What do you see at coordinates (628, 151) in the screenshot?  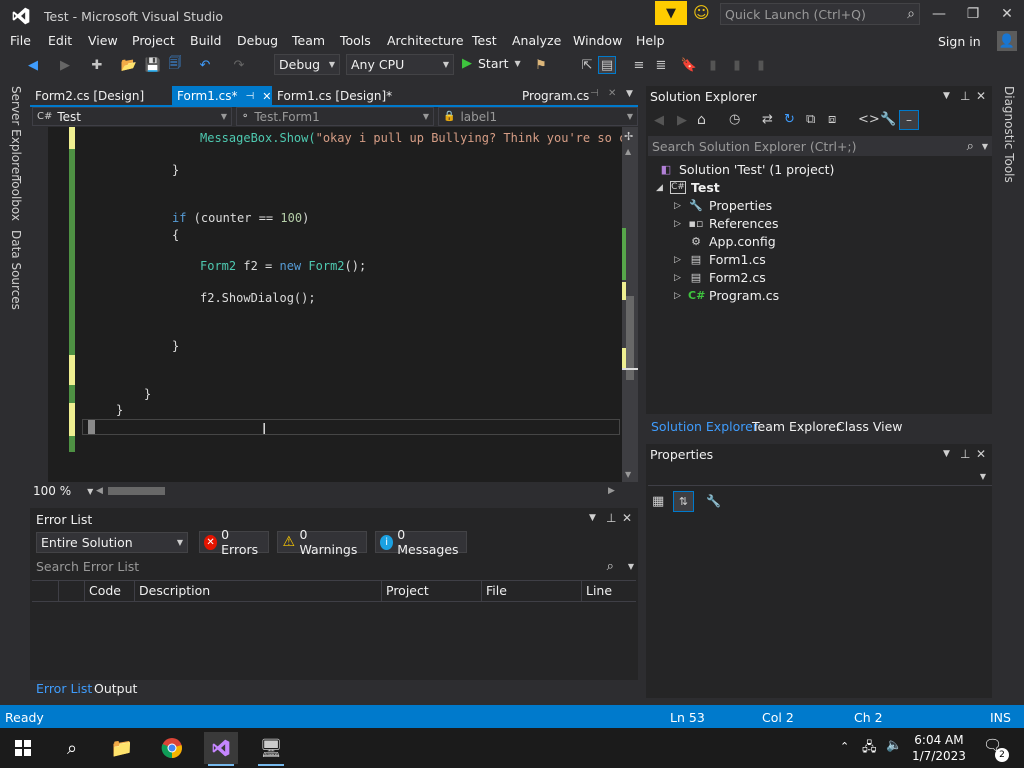 I see `scroll-up-icon: ▲` at bounding box center [628, 151].